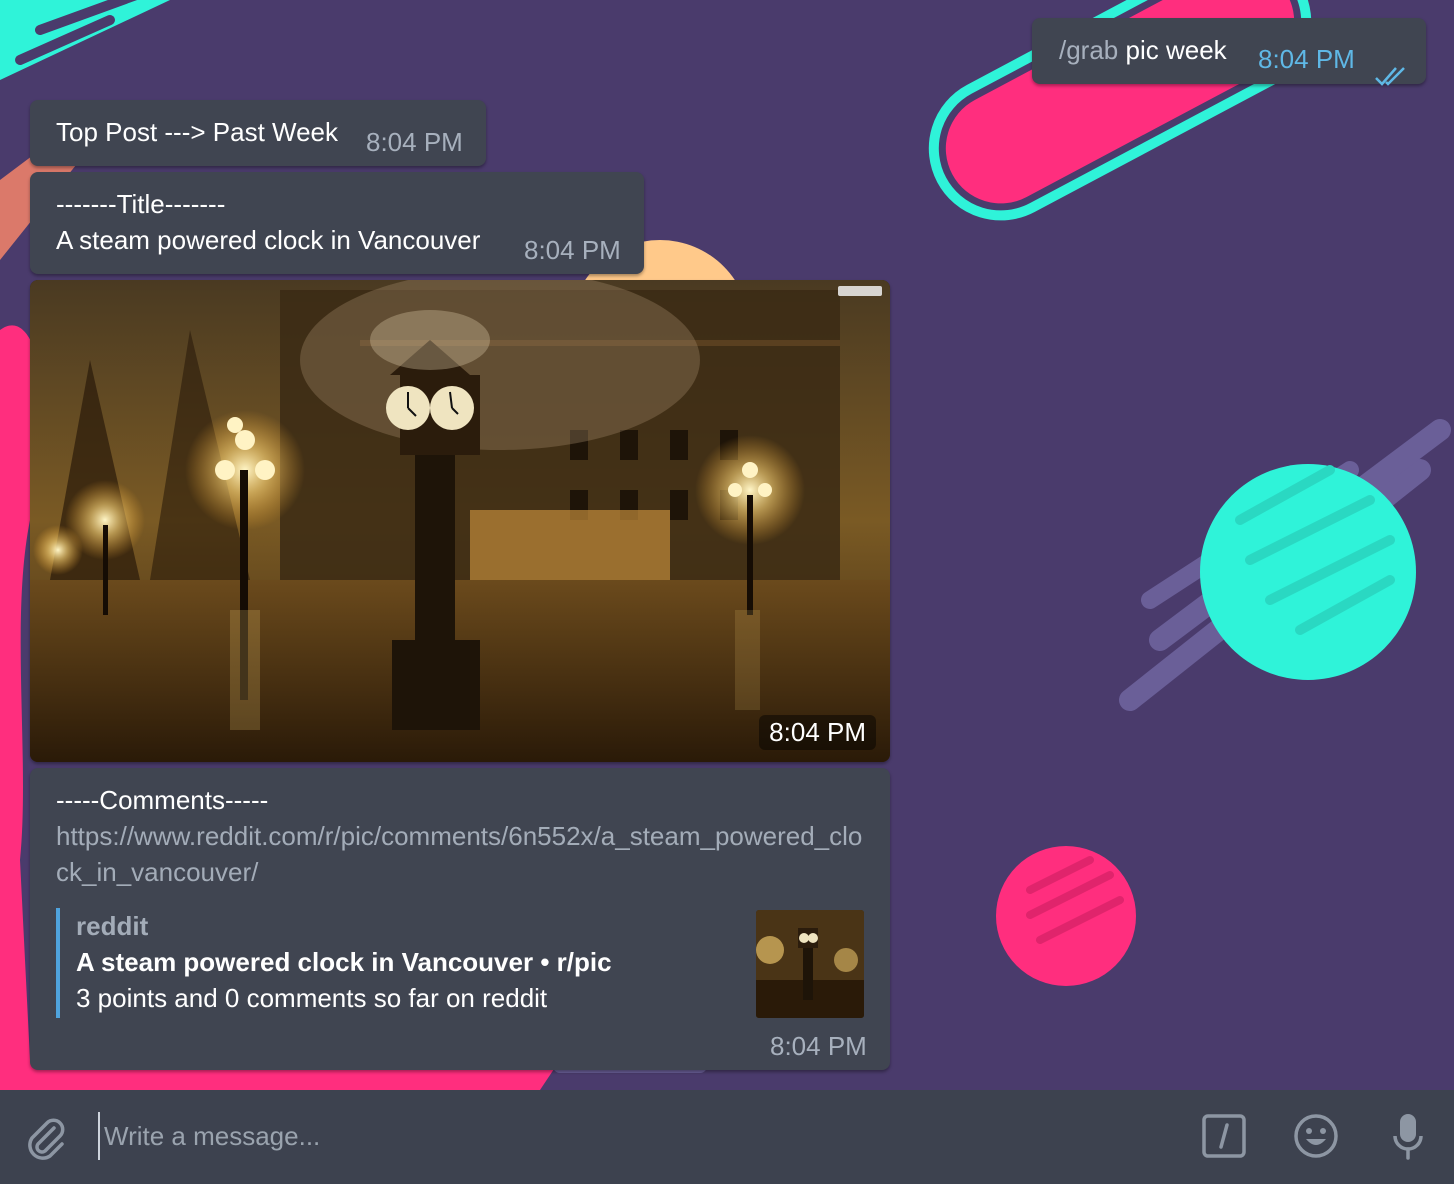 The height and width of the screenshot is (1184, 1454). I want to click on paperclip-icon, so click(45, 1137).